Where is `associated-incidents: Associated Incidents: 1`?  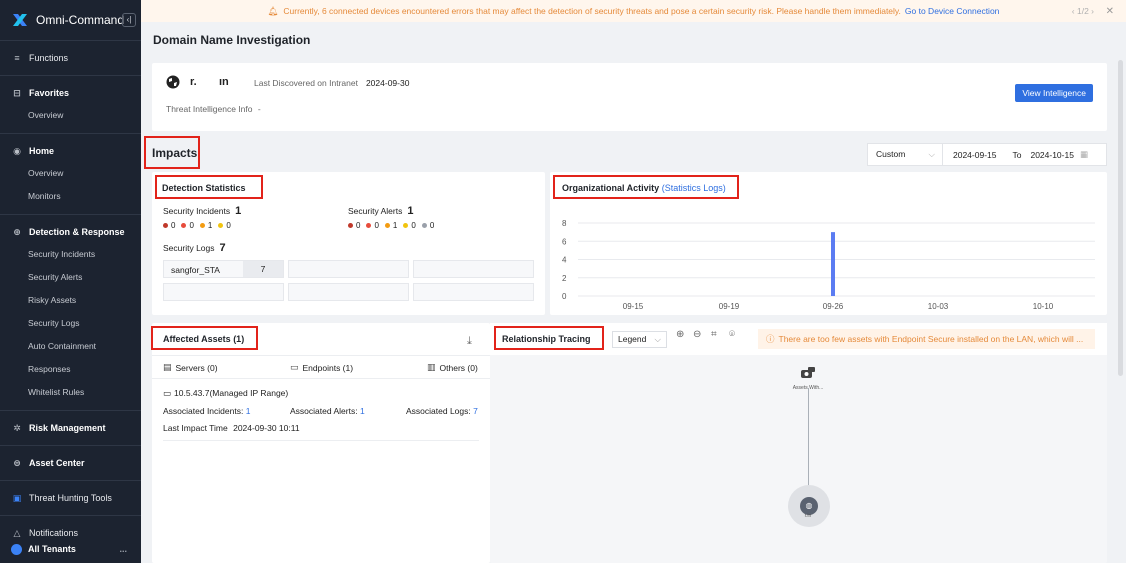
associated-incidents: Associated Incidents: 1 is located at coordinates (206, 411).